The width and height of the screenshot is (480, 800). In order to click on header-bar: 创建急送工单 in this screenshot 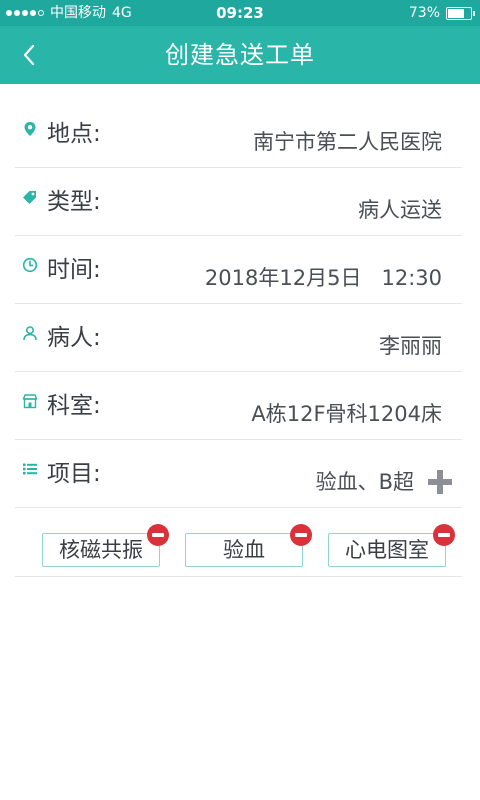, I will do `click(240, 55)`.